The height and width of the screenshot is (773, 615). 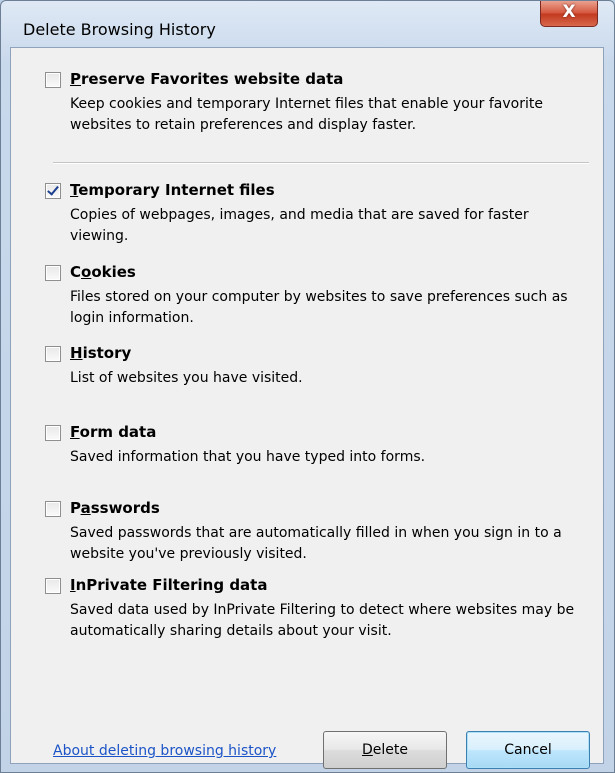 I want to click on option-label: Cookies, so click(x=103, y=272).